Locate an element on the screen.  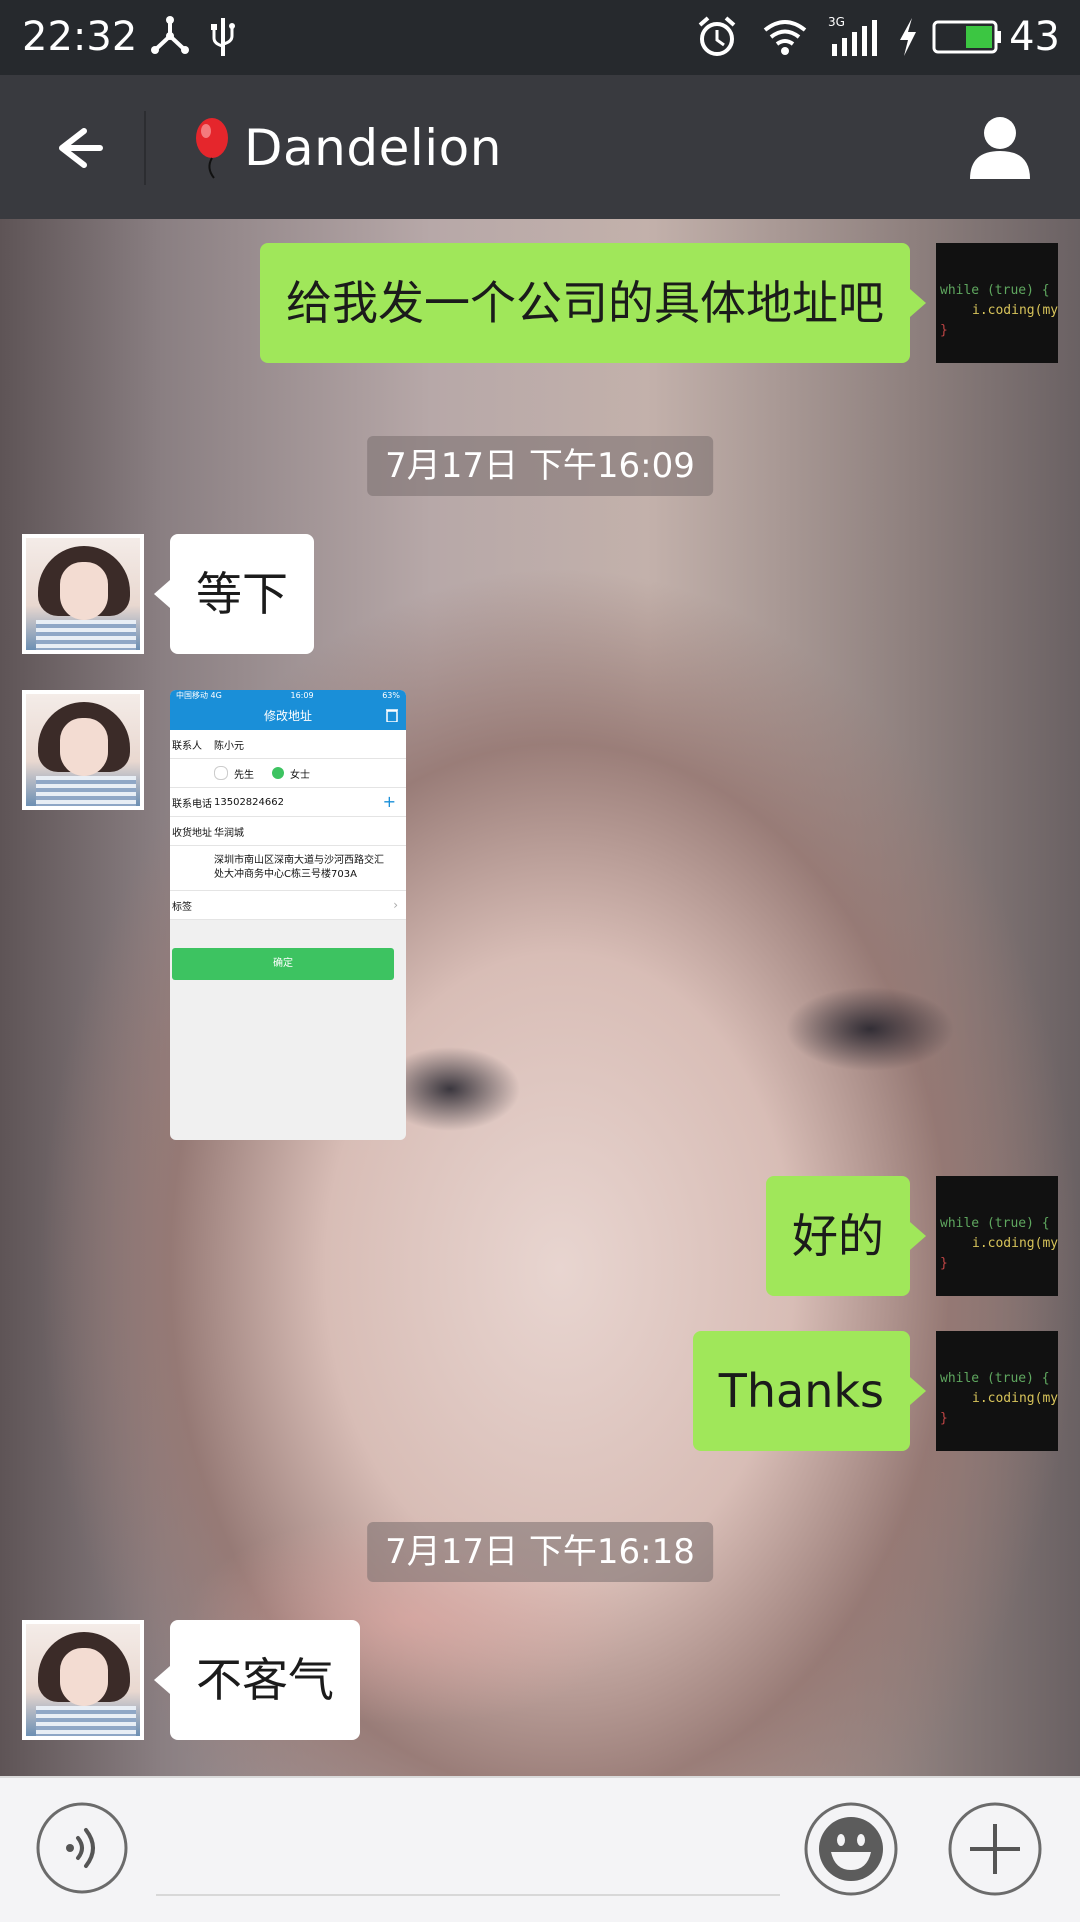
shot-contact-row: 联系人 陈小元 is located at coordinates (288, 744).